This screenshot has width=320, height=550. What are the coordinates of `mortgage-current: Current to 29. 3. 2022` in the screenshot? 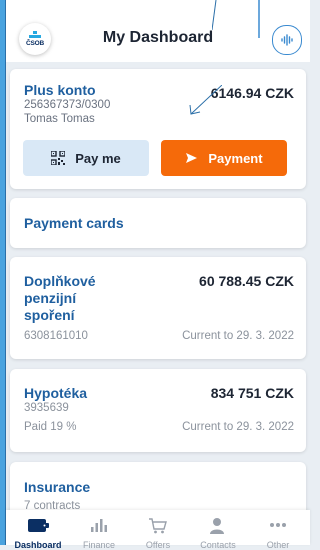 It's located at (238, 427).